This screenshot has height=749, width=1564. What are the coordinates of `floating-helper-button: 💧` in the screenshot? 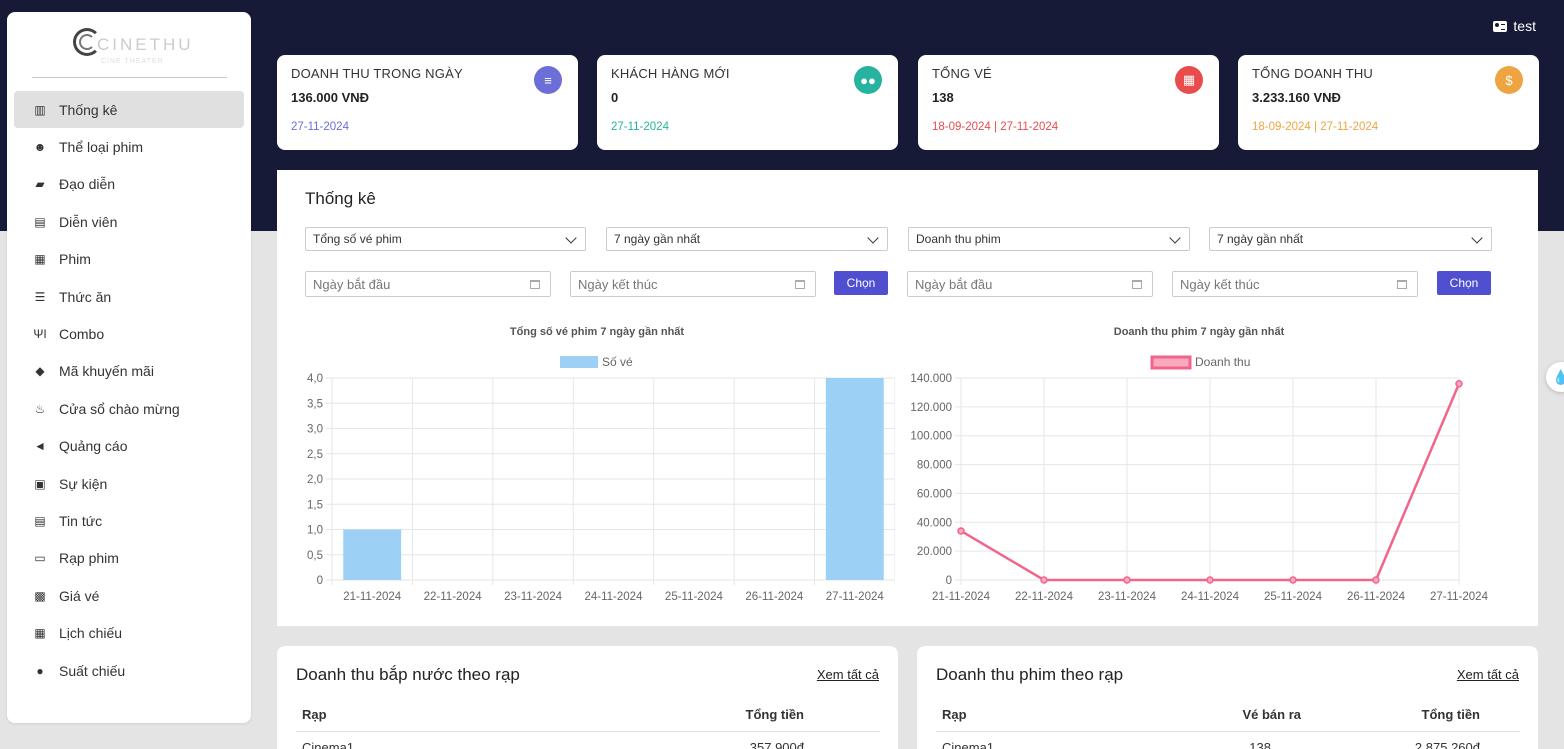 It's located at (1555, 377).